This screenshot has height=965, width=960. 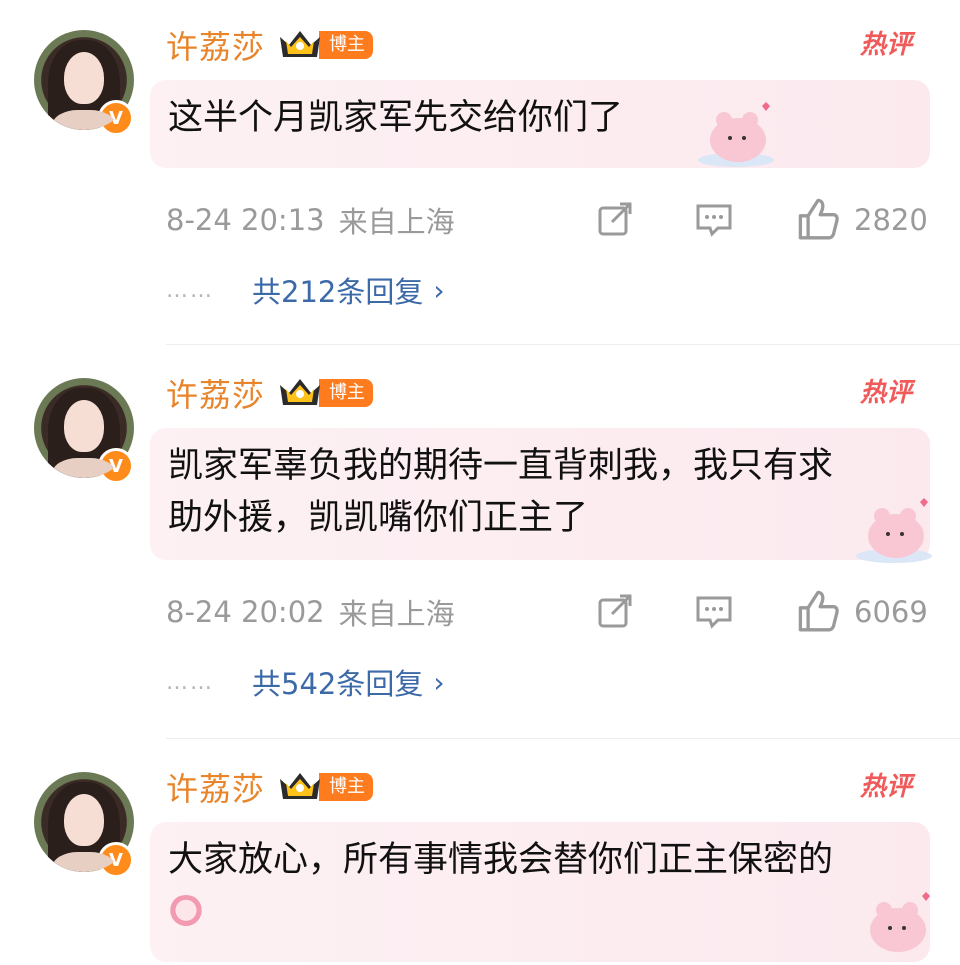 I want to click on view-replies-link: 共212条回复, so click(x=337, y=290).